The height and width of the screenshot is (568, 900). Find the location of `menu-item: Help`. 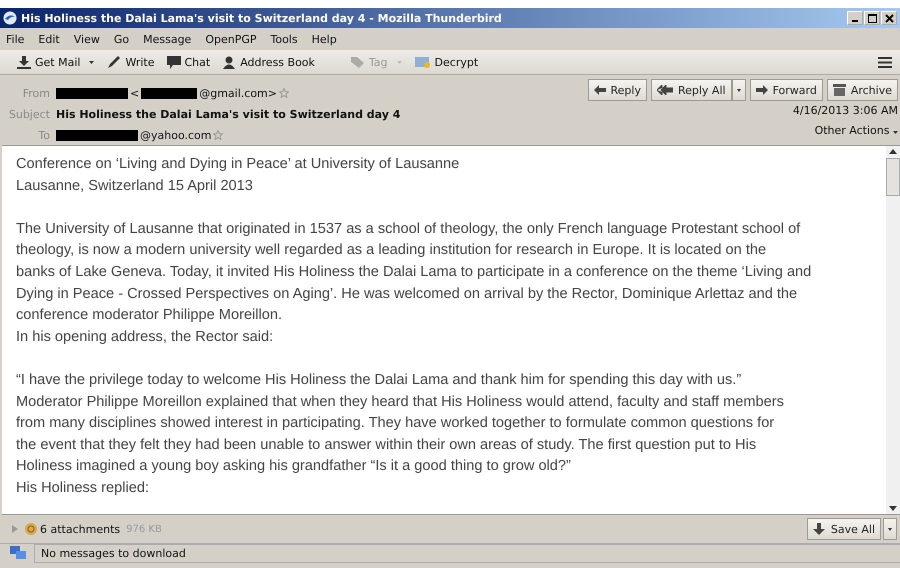

menu-item: Help is located at coordinates (324, 39).